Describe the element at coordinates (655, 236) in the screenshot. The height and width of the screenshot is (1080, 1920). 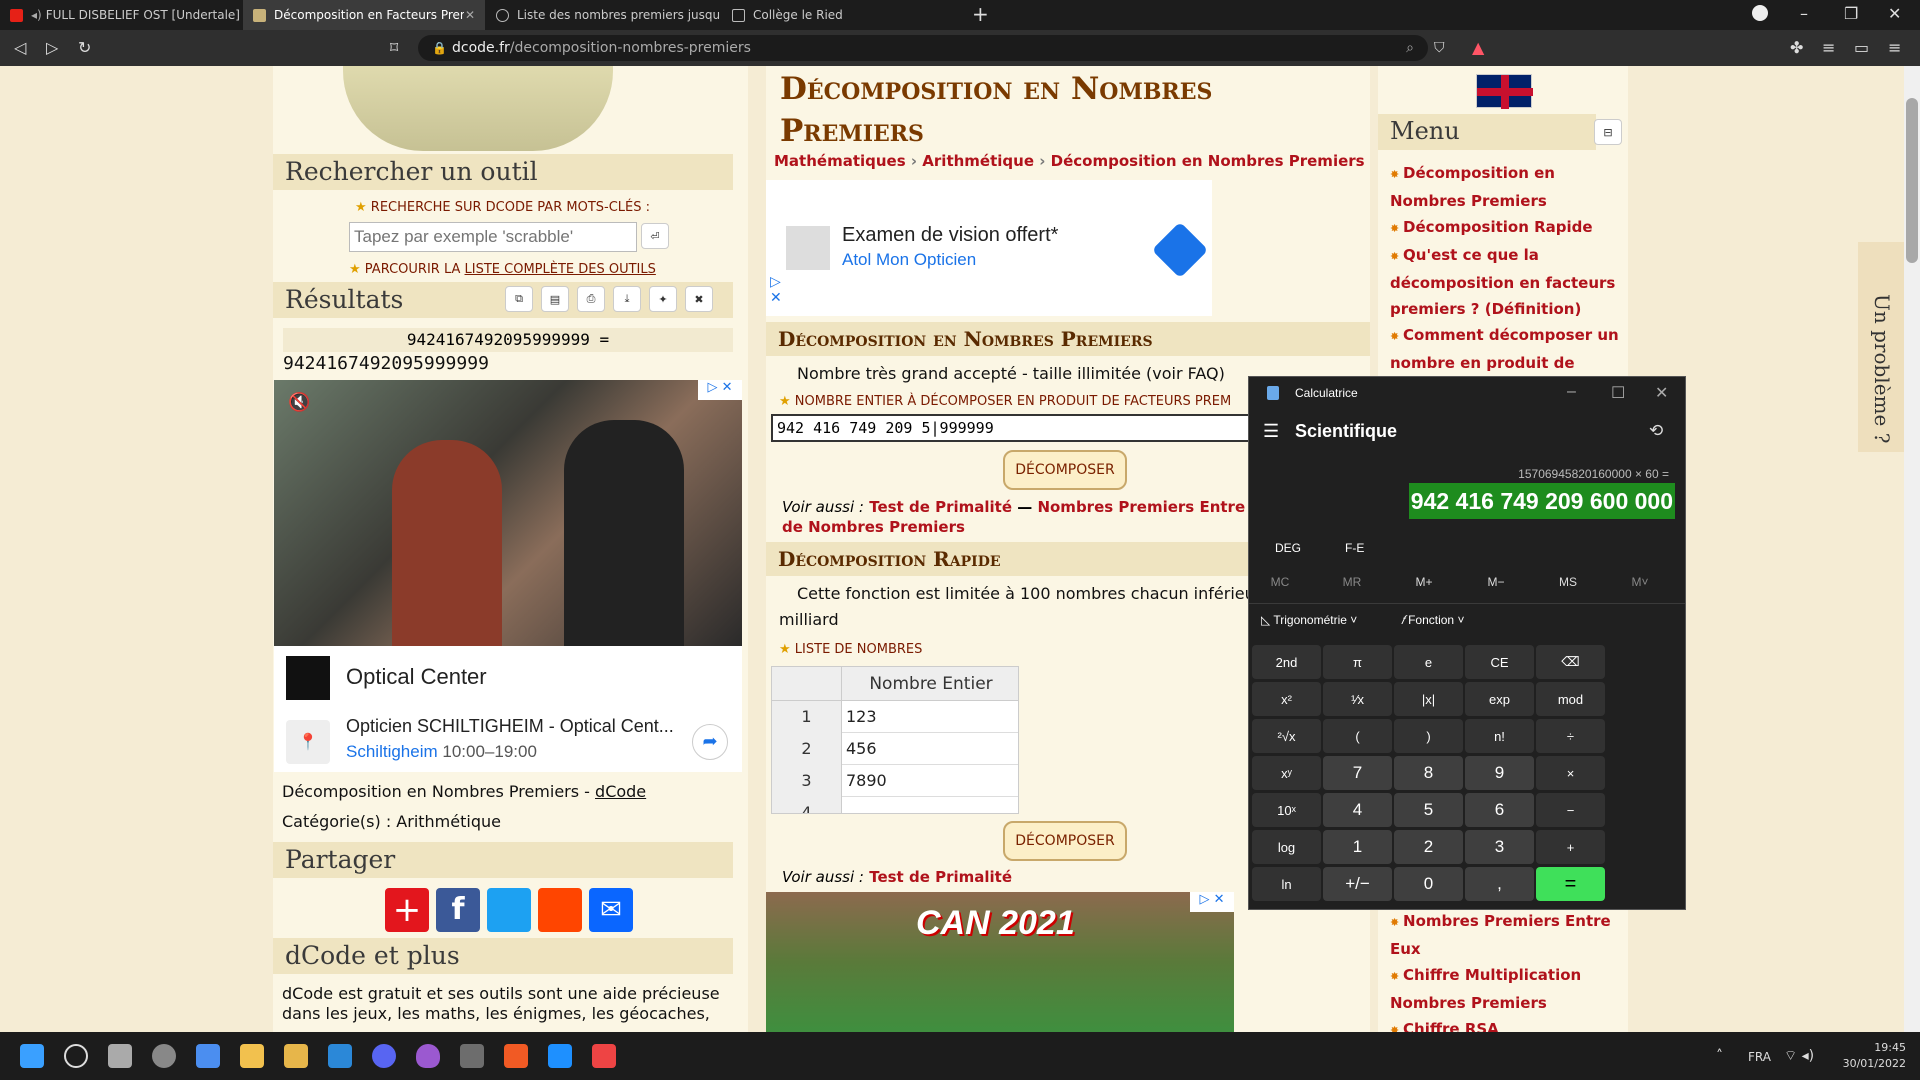
I see `search-submit-button: ⏎` at that location.